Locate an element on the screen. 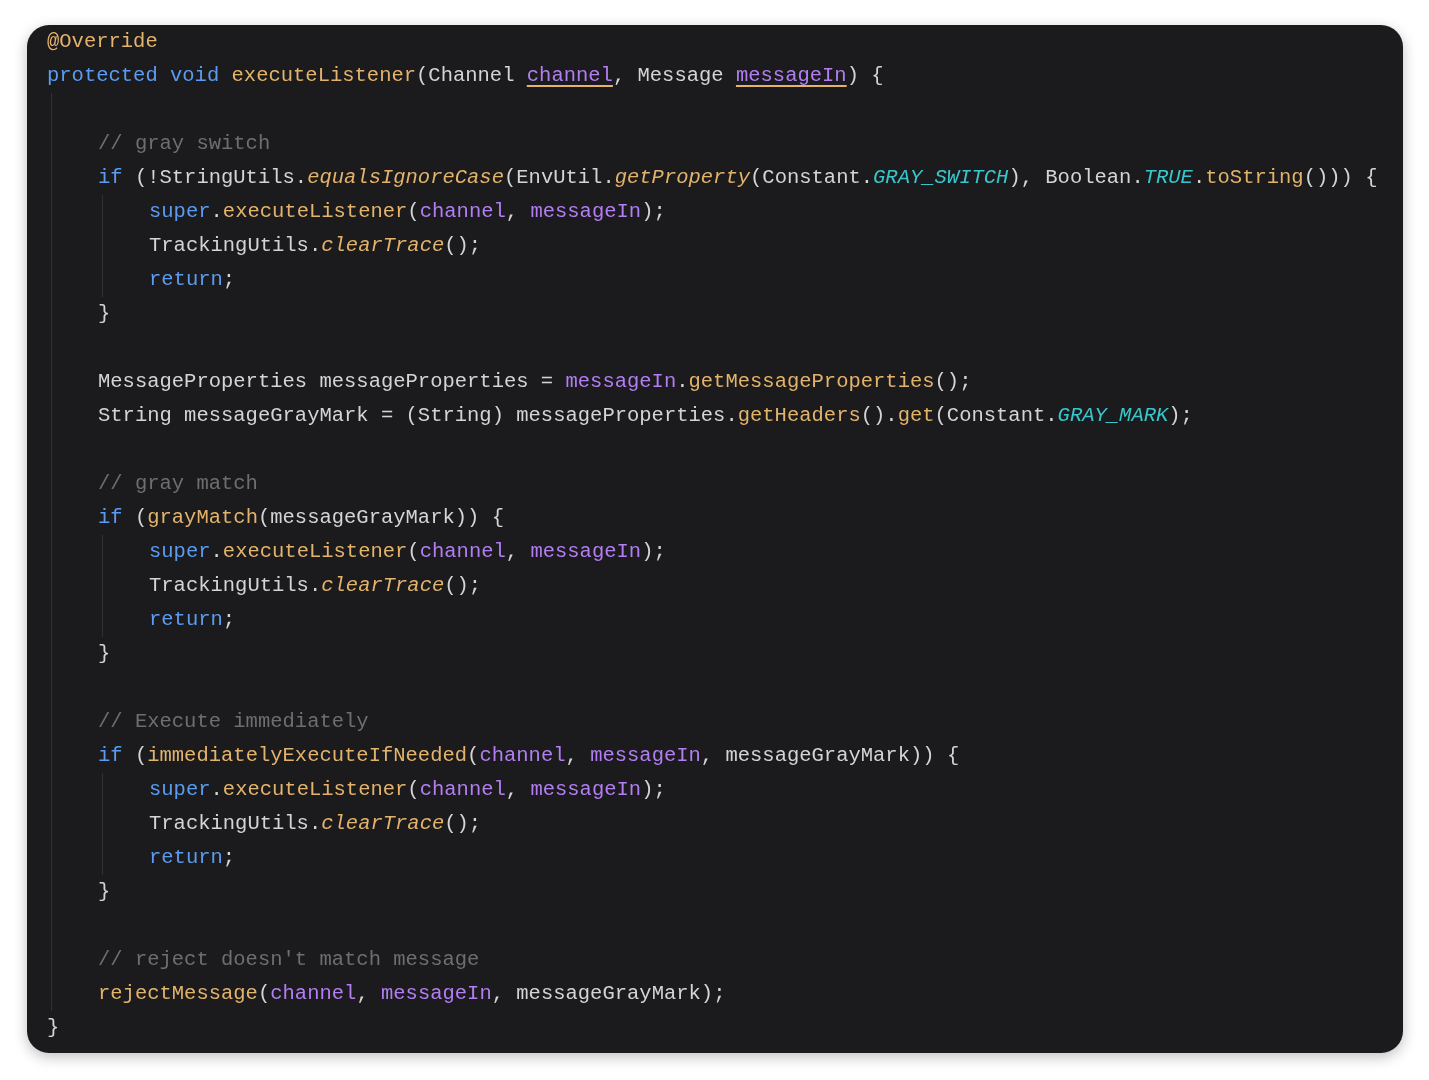 The image size is (1429, 1080). code-comment: // reject doesn't match message is located at coordinates (289, 960).